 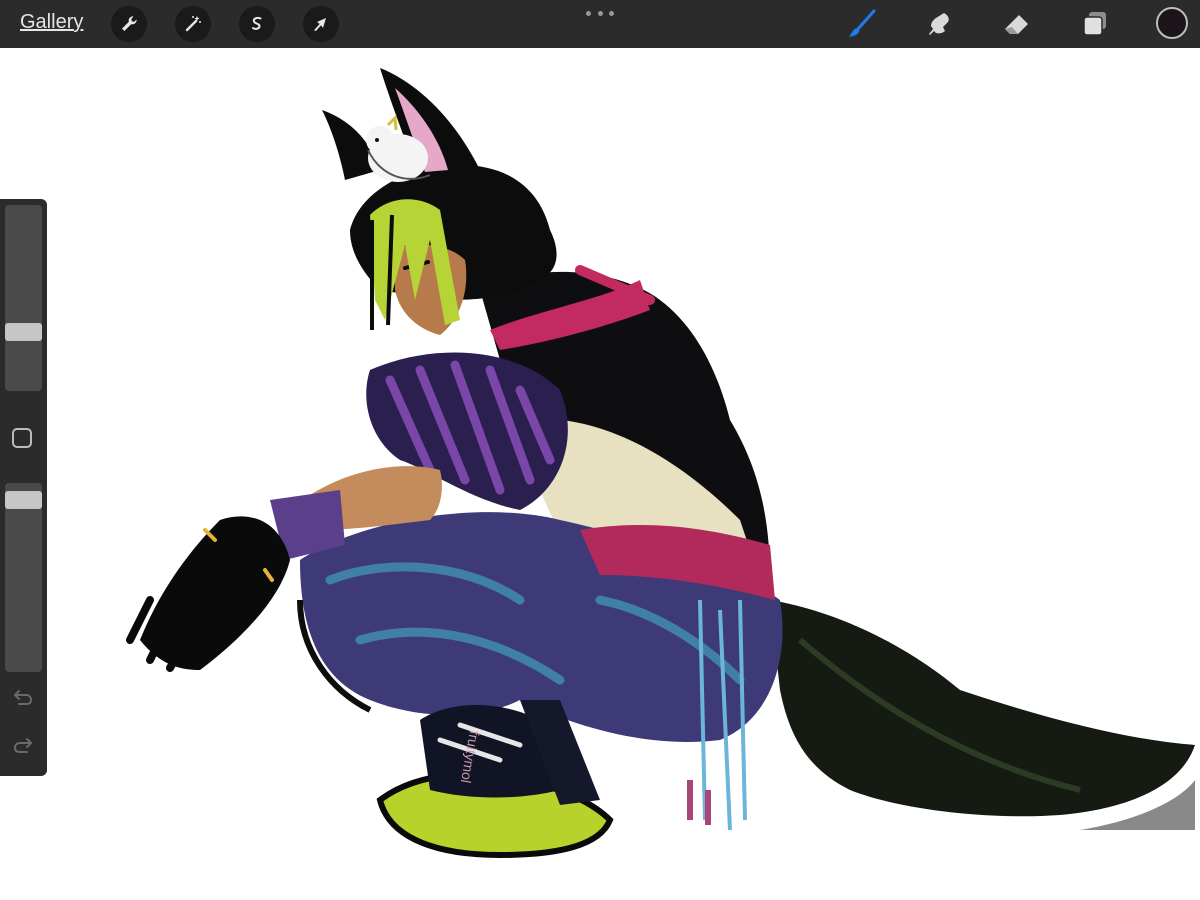 I want to click on adjustments-button, so click(x=193, y=24).